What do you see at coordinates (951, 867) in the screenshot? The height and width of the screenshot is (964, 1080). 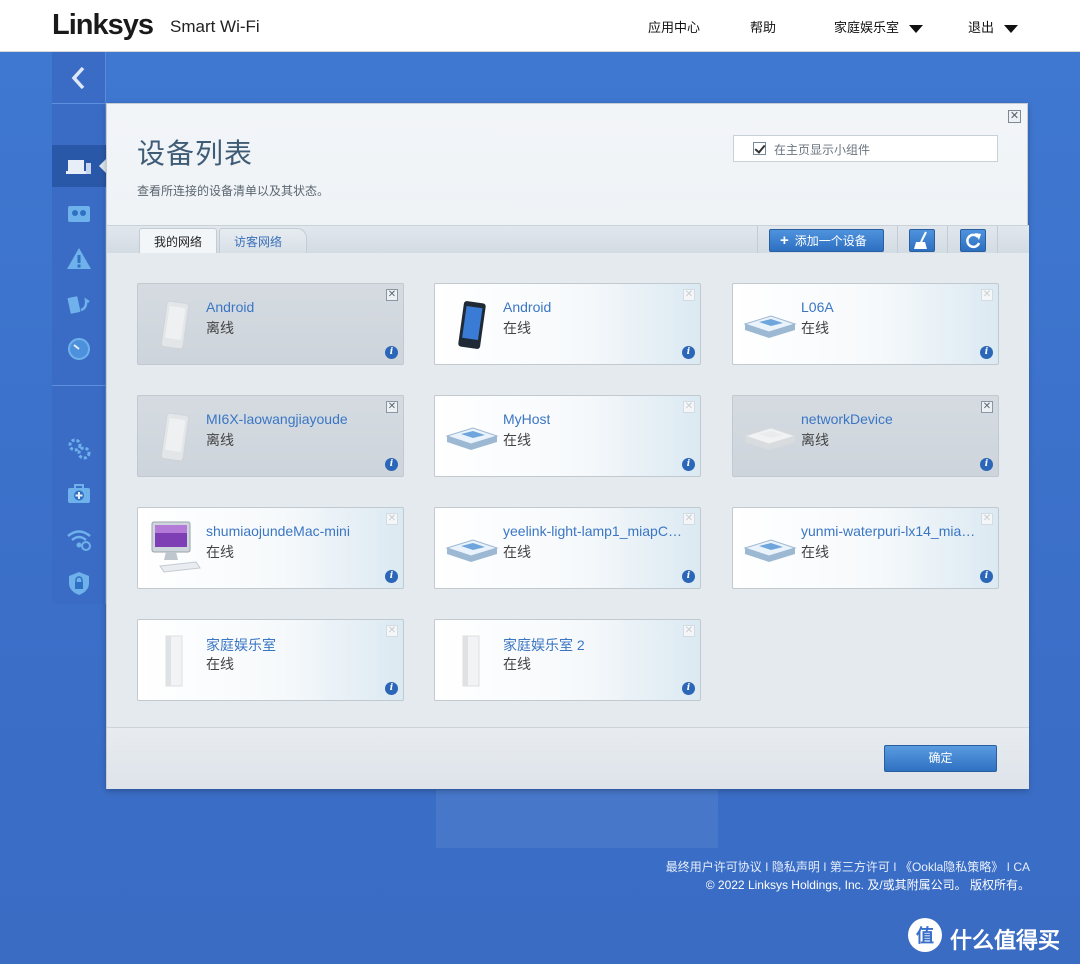 I see `footer-link-ookla: 《Ookla隐私策略》` at bounding box center [951, 867].